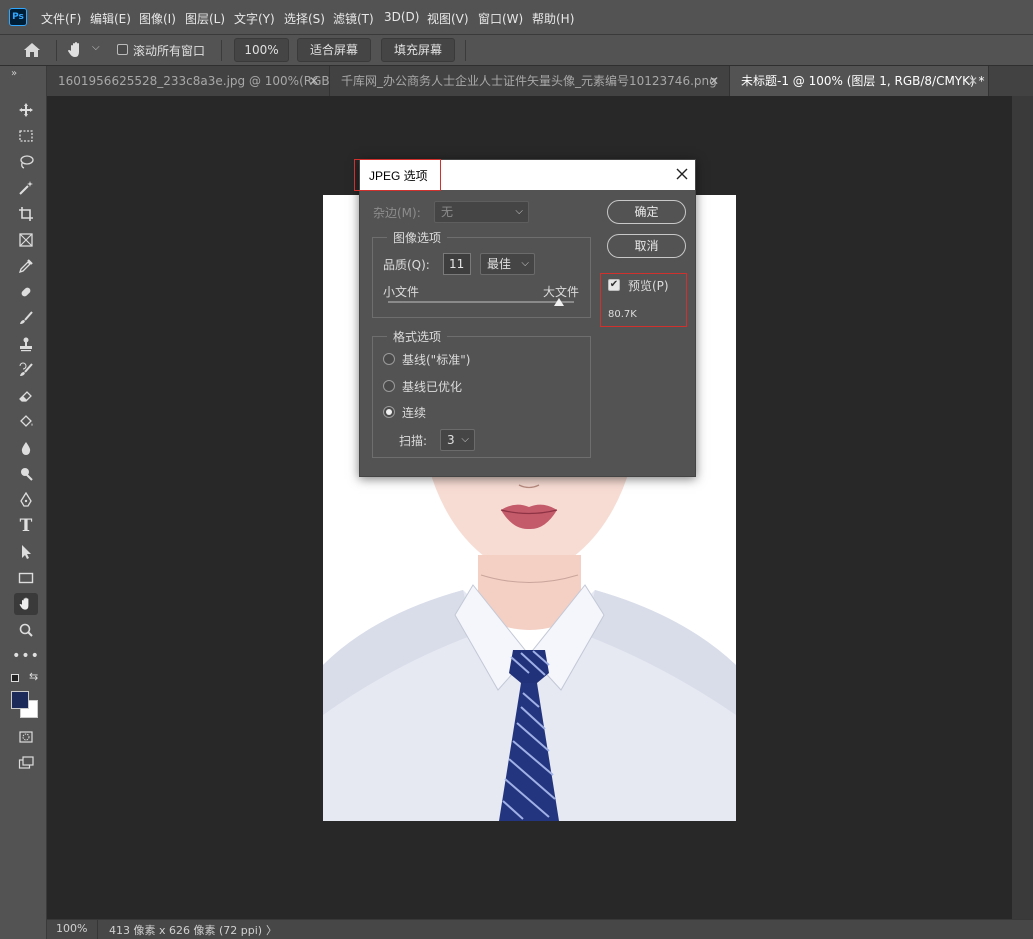 This screenshot has width=1033, height=939. Describe the element at coordinates (398, 176) in the screenshot. I see `dialog-title: JPEG 选项` at that location.